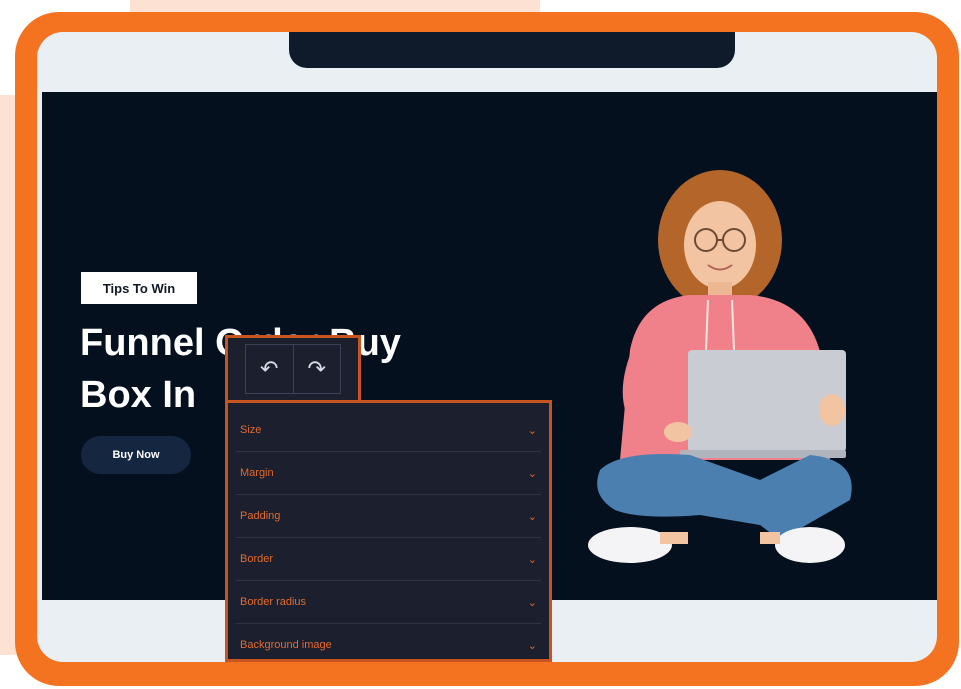 This screenshot has height=689, width=961. What do you see at coordinates (388, 473) in the screenshot?
I see `panel-row-margin: Margin ⌄` at bounding box center [388, 473].